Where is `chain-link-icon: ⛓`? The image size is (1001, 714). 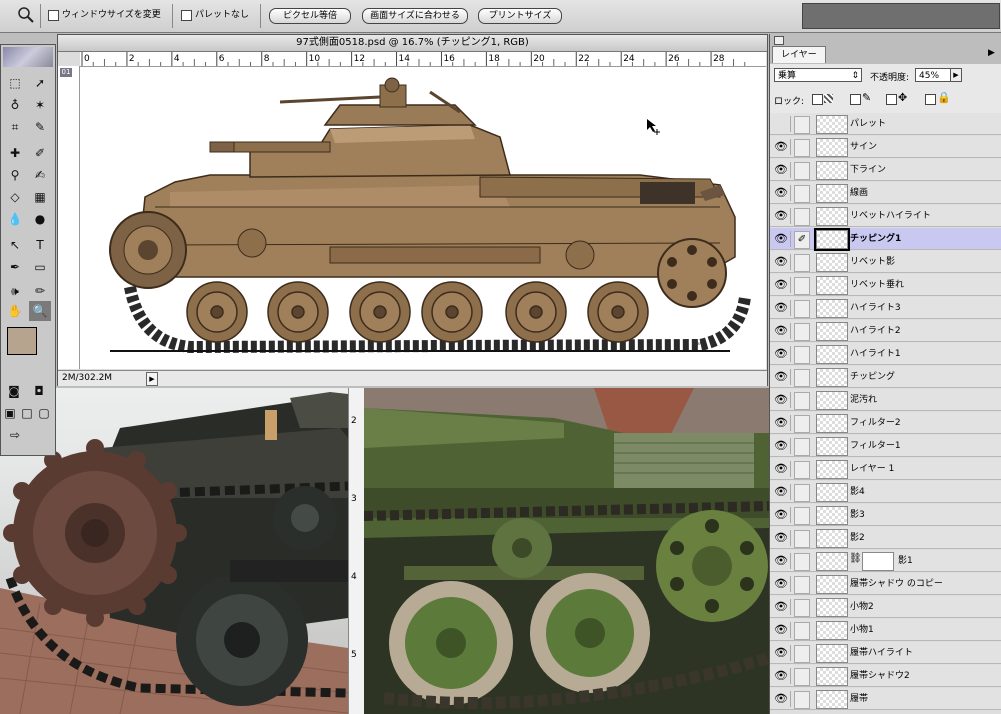 chain-link-icon: ⛓ is located at coordinates (855, 558).